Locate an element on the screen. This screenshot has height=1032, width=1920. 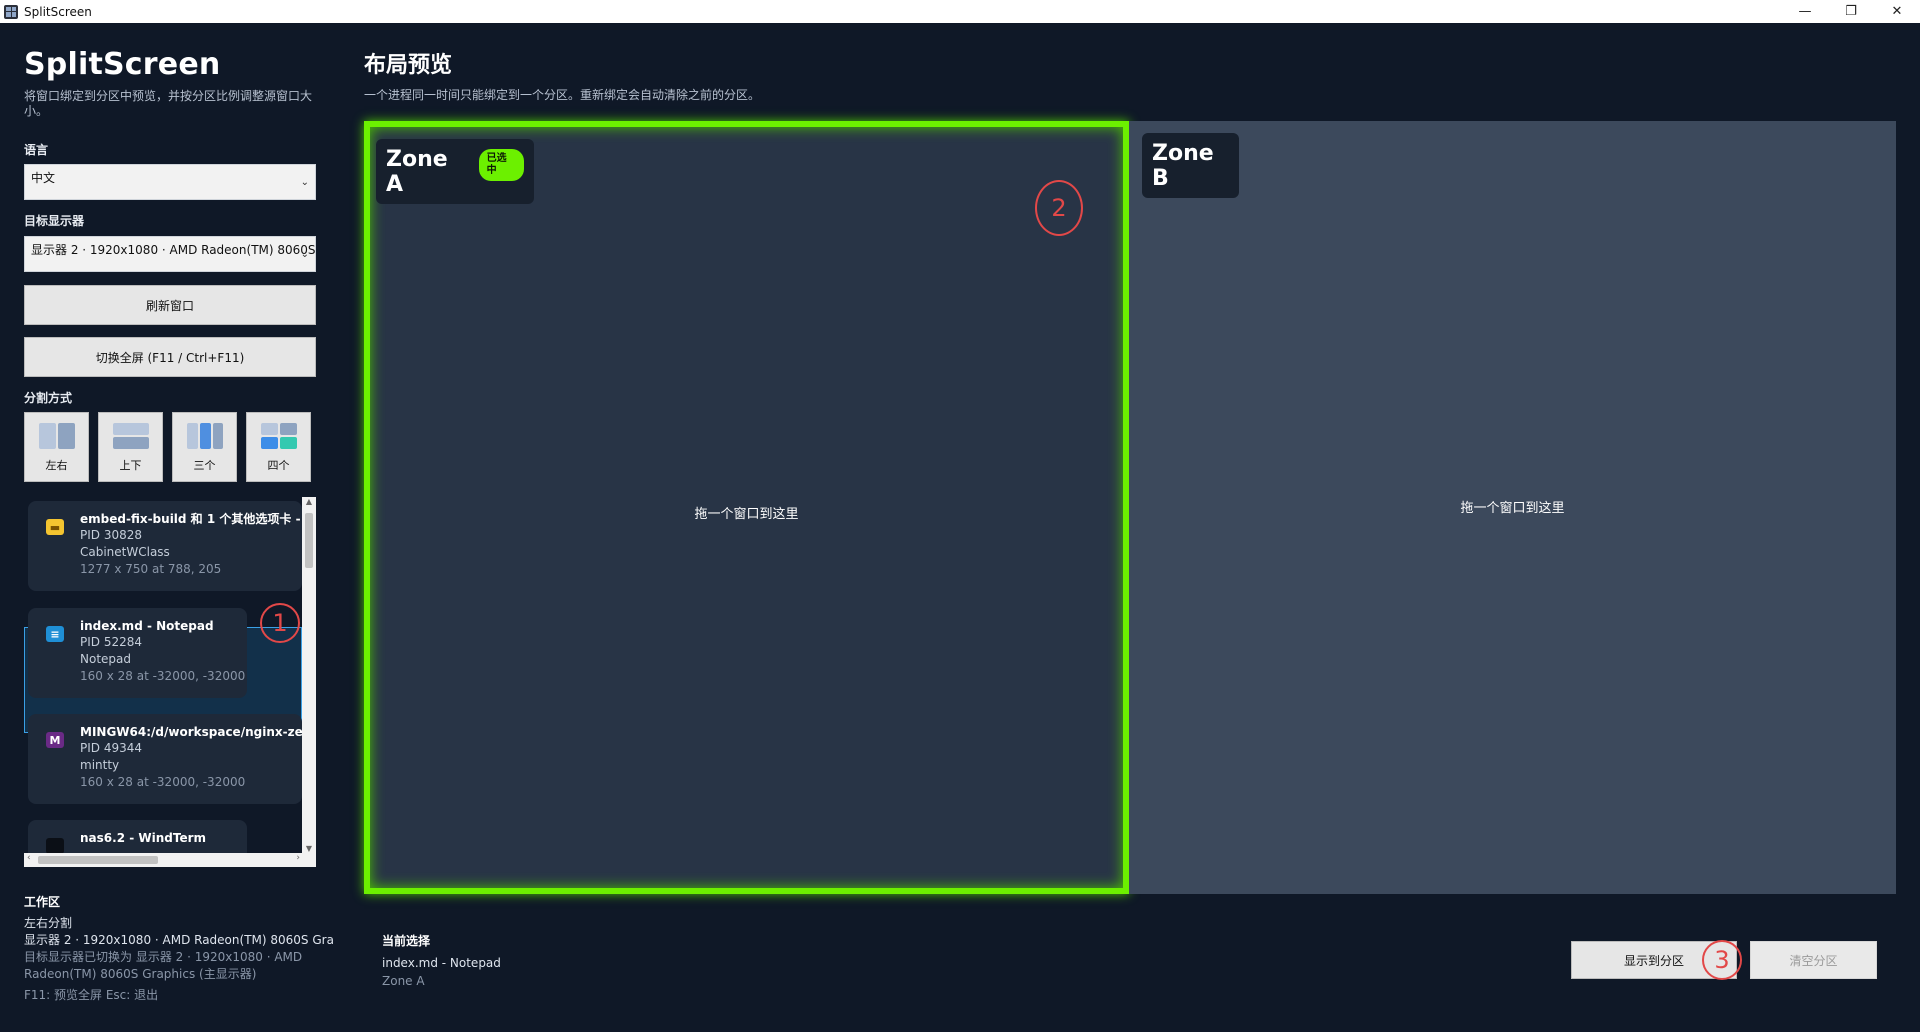
window-class: mintty is located at coordinates (100, 765).